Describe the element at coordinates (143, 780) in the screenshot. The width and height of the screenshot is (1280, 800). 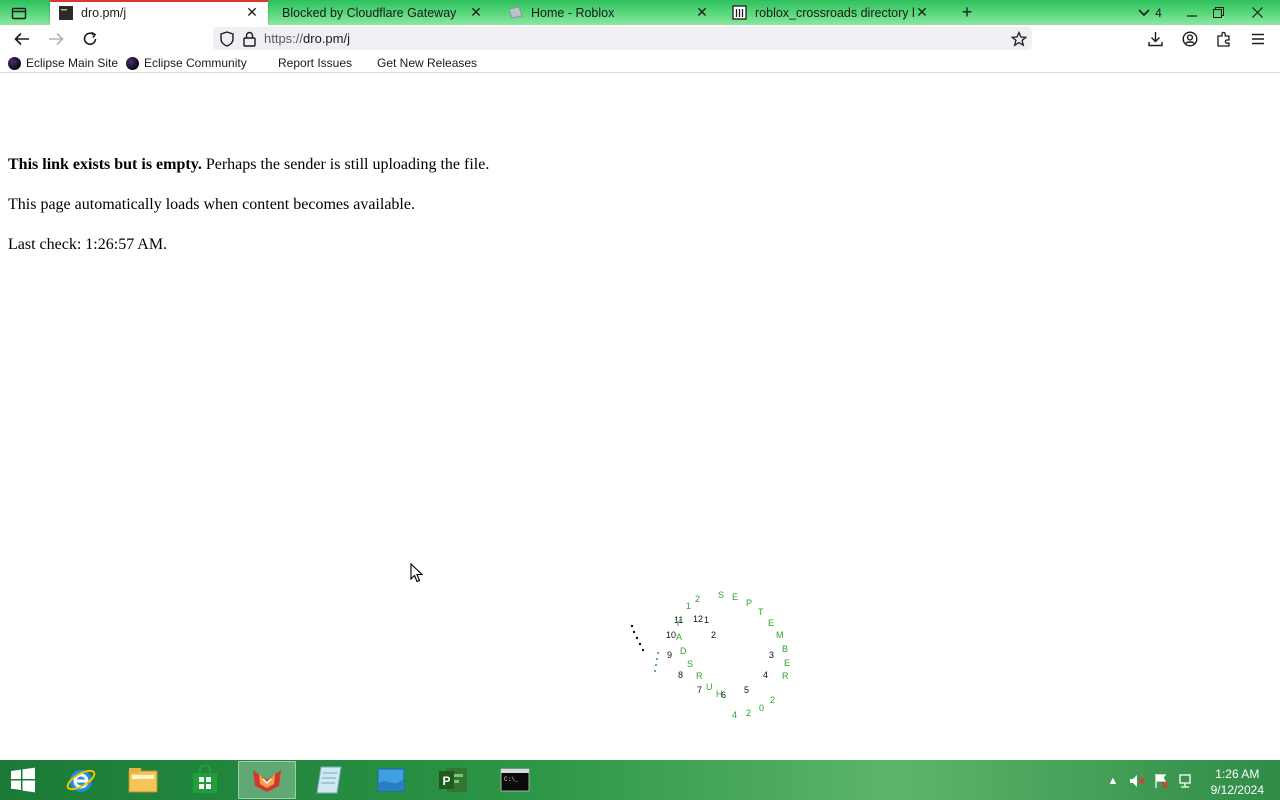
I see `taskbar-file-explorer` at that location.